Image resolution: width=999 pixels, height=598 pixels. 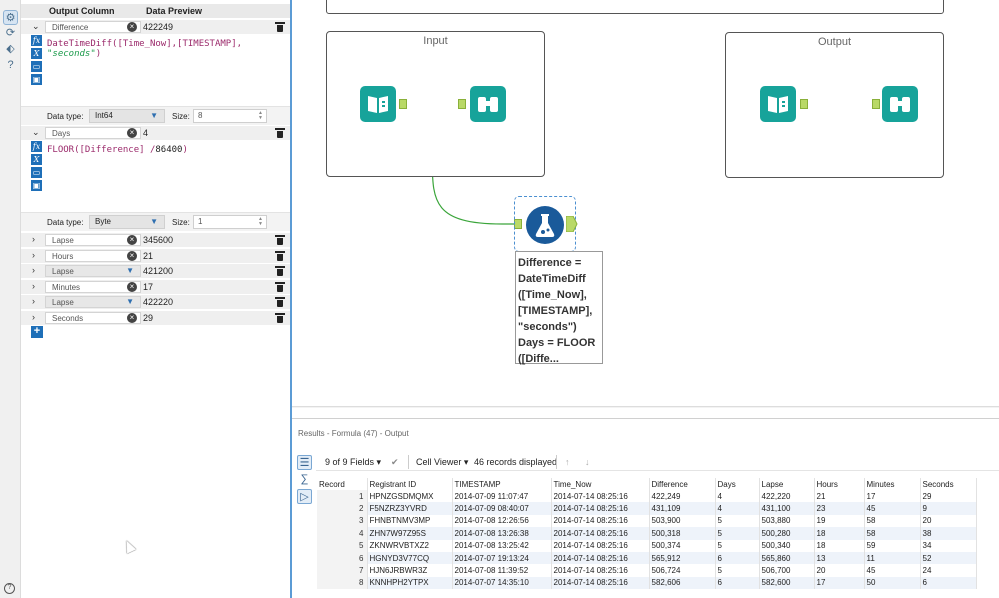 What do you see at coordinates (948, 570) in the screenshot?
I see `table-cell: 24` at bounding box center [948, 570].